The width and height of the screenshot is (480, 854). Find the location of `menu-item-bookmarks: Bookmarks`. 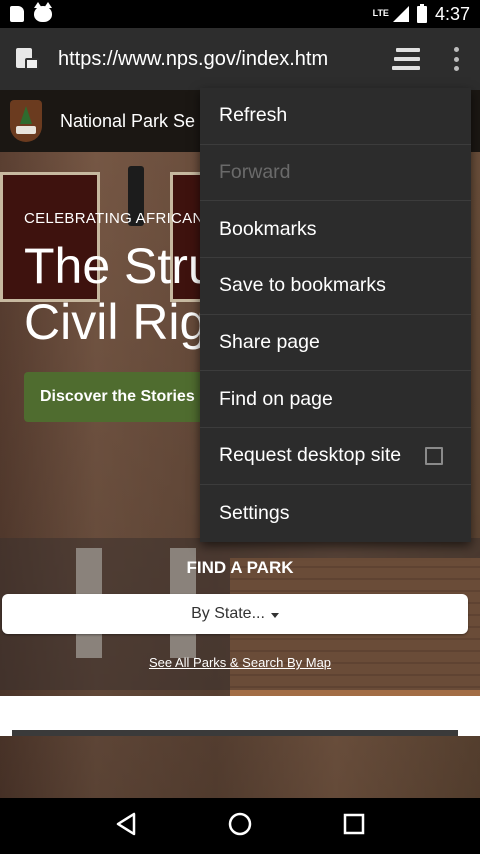

menu-item-bookmarks: Bookmarks is located at coordinates (335, 230).